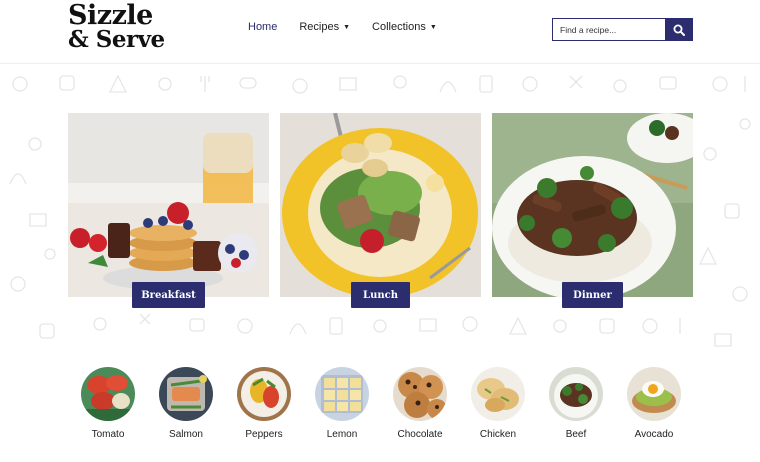  I want to click on ingredient-chicken-label: Chicken, so click(498, 434).